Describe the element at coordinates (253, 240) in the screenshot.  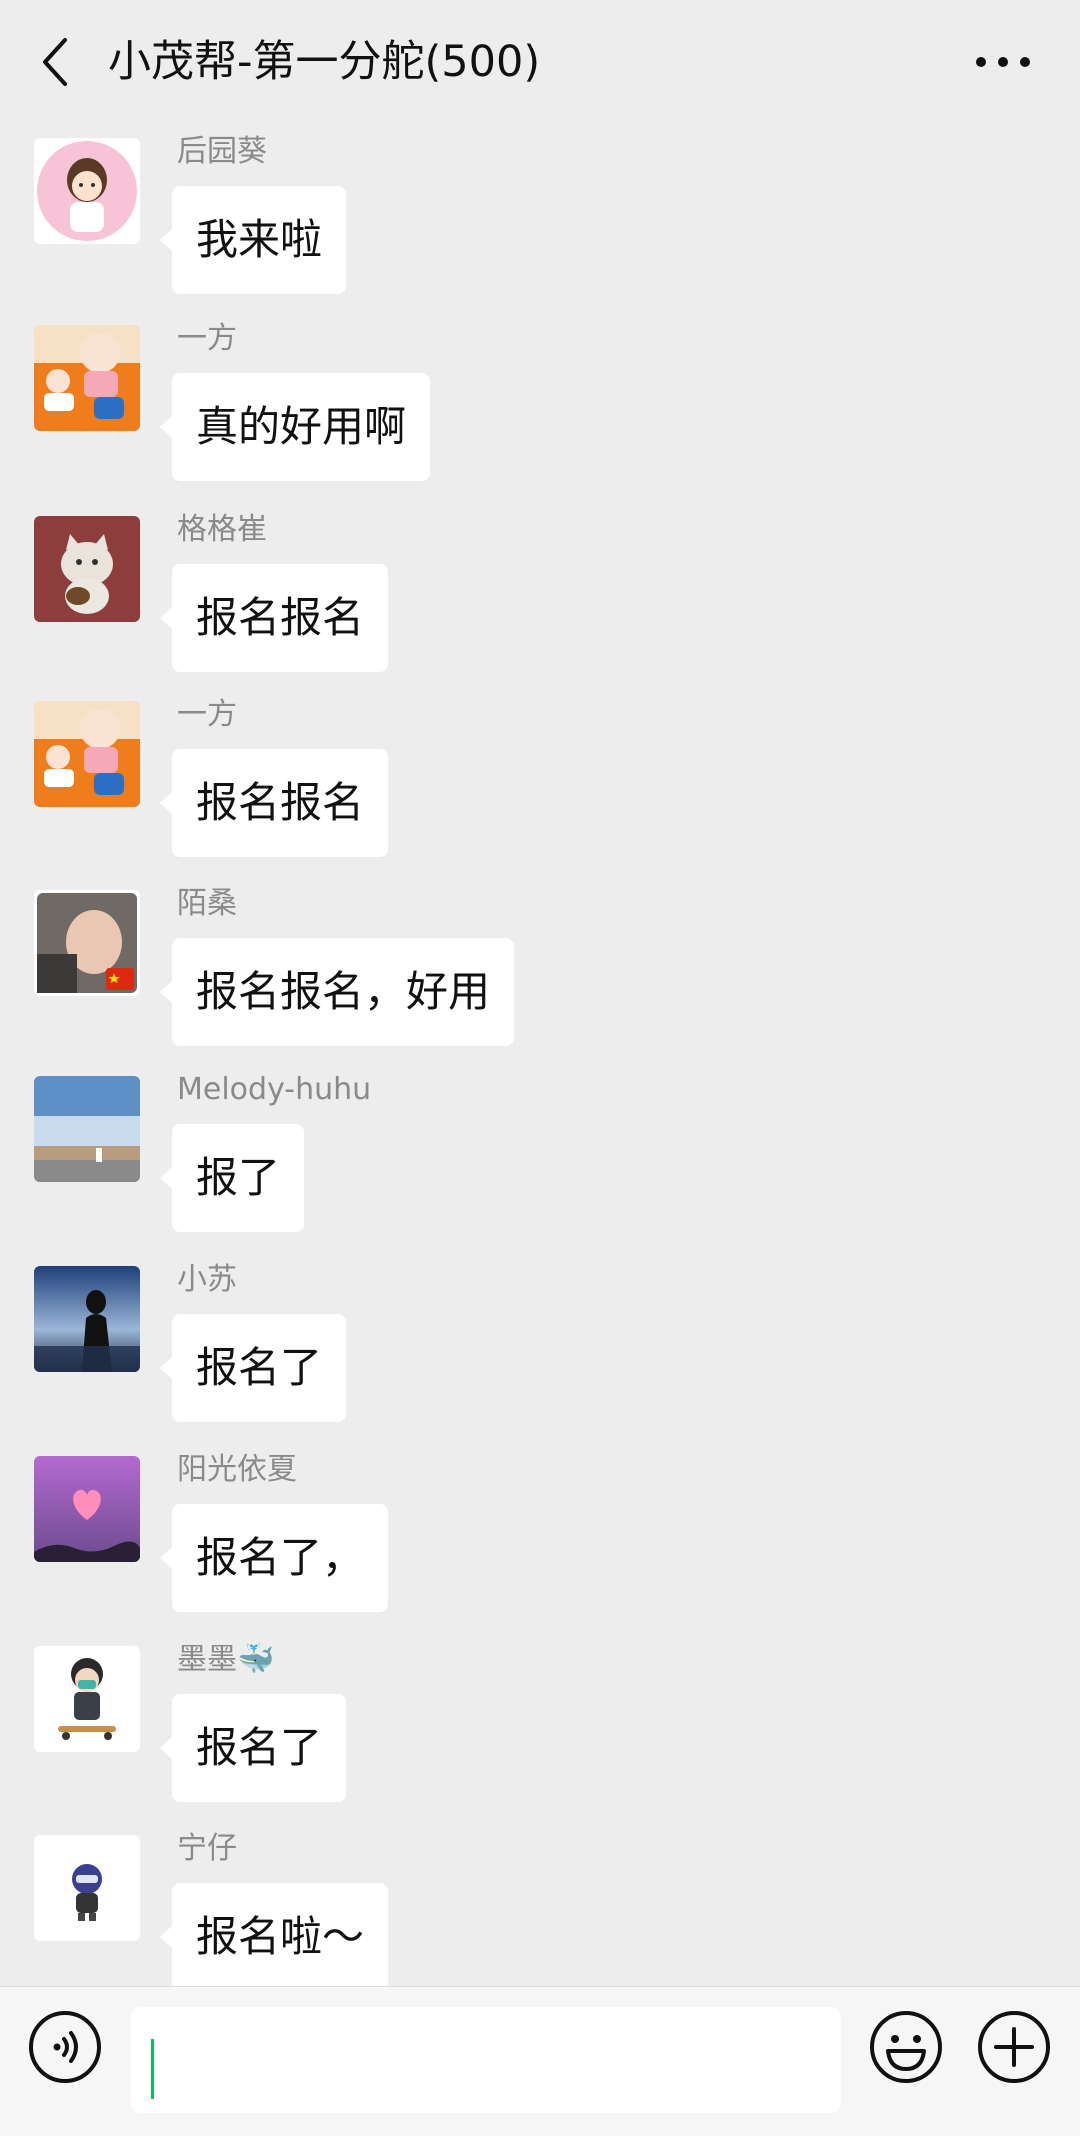
I see `message-bubble: 我来啦` at that location.